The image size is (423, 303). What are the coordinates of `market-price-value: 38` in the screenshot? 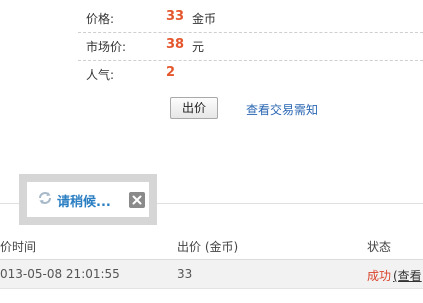 It's located at (175, 44).